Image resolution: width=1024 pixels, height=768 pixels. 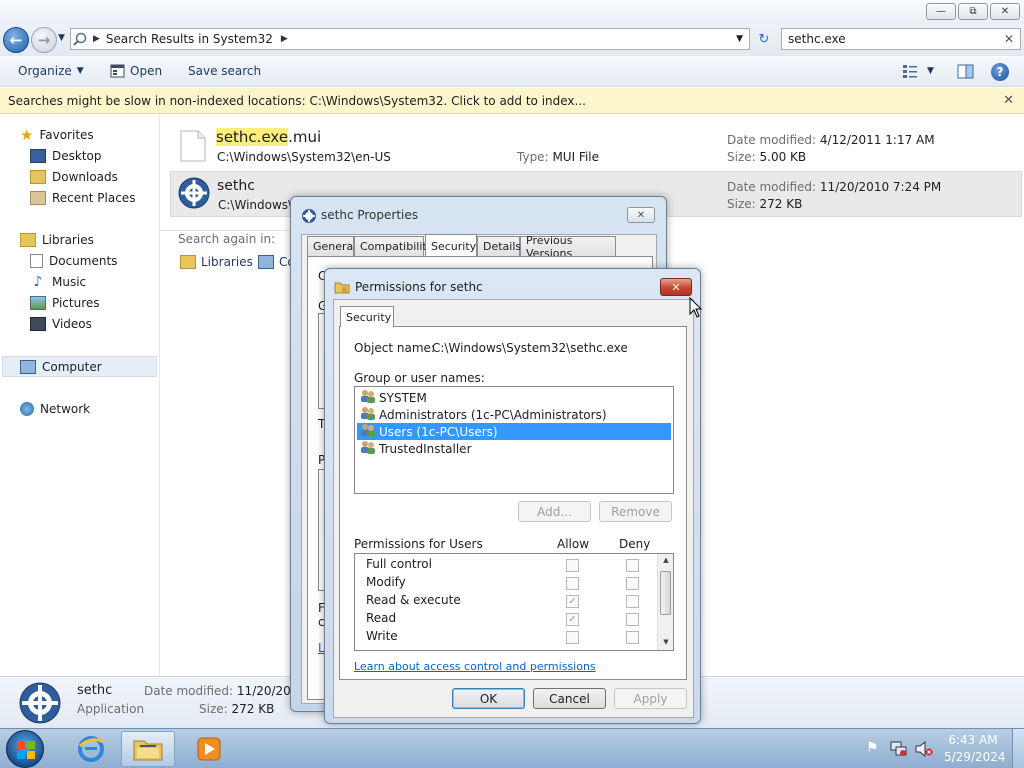 I want to click on save-search-label: Save search, so click(x=225, y=71).